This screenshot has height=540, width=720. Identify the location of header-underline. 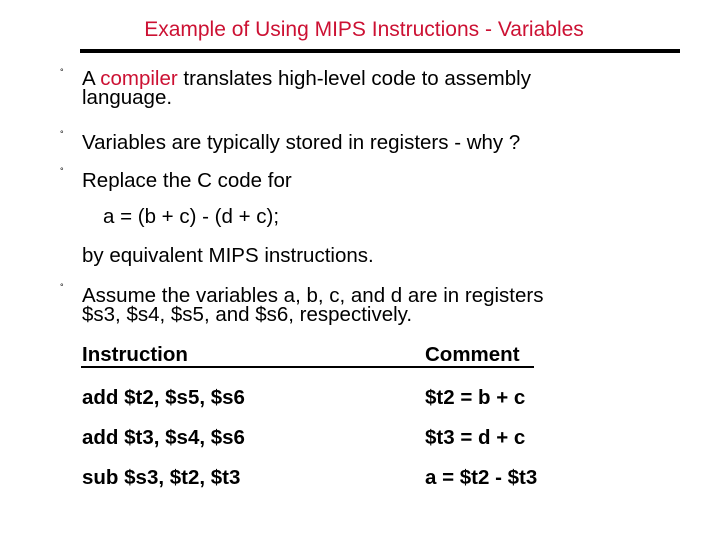
(307, 367).